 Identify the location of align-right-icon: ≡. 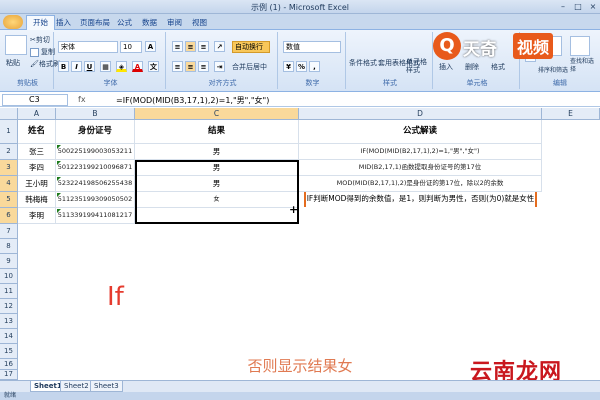
(203, 66).